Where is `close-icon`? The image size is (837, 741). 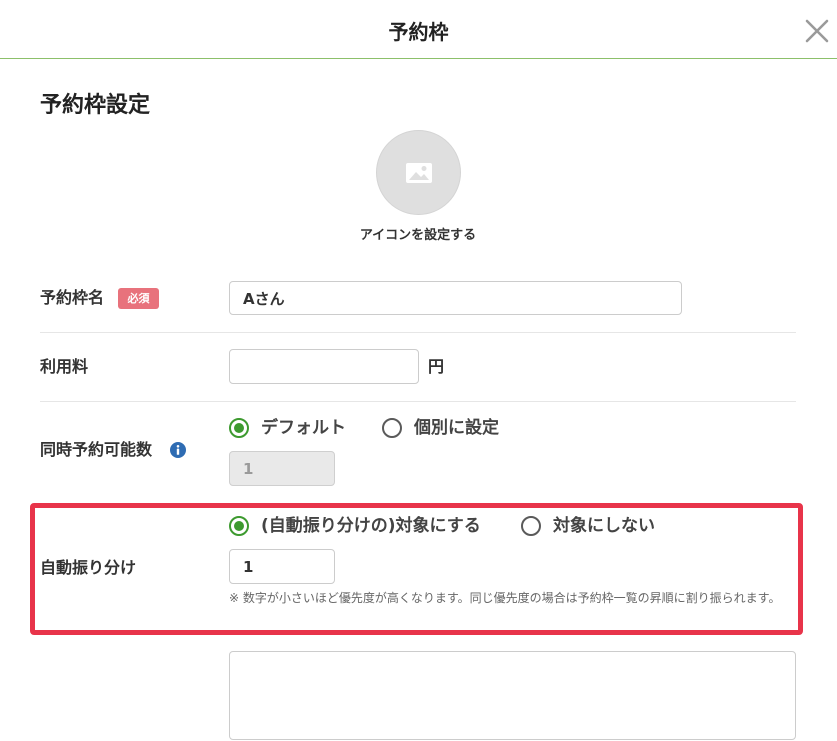 close-icon is located at coordinates (817, 31).